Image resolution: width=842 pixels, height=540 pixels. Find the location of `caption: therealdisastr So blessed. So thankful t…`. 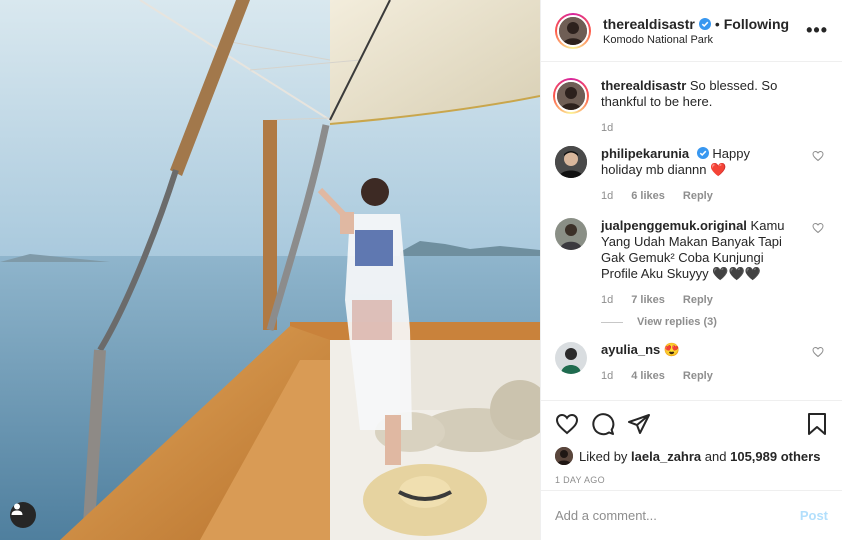

caption: therealdisastr So blessed. So thankful t… is located at coordinates (690, 107).